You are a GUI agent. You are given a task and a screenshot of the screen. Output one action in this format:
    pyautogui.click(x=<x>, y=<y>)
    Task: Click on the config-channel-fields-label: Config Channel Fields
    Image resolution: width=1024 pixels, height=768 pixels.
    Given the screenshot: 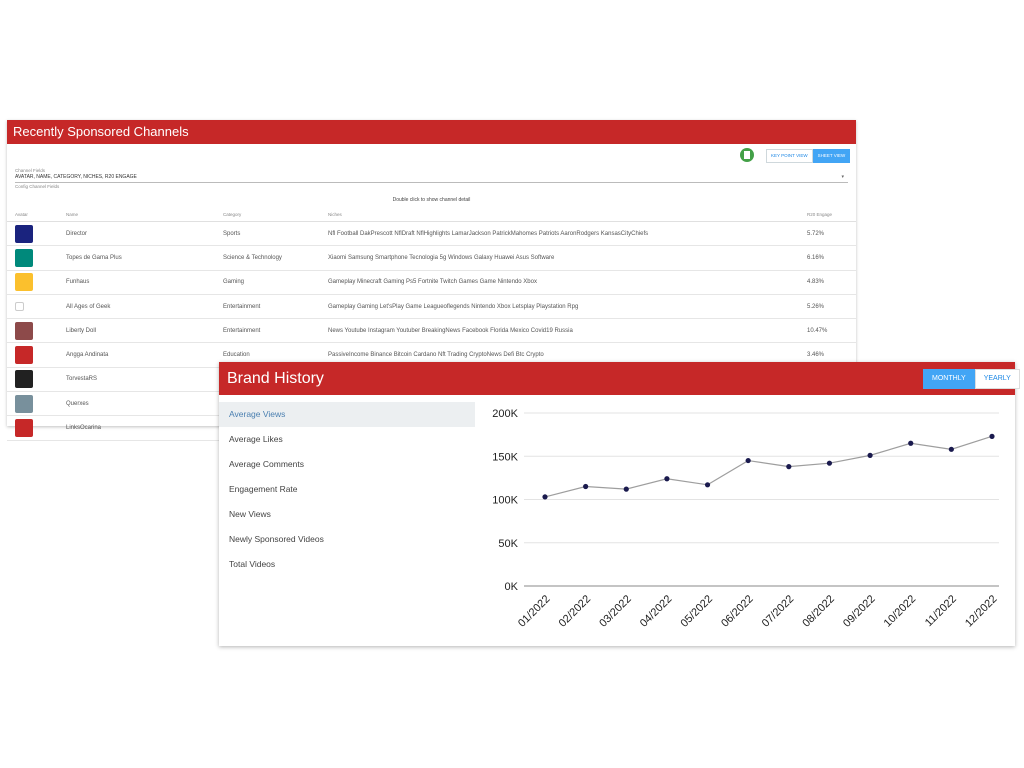 What is the action you would take?
    pyautogui.click(x=37, y=186)
    